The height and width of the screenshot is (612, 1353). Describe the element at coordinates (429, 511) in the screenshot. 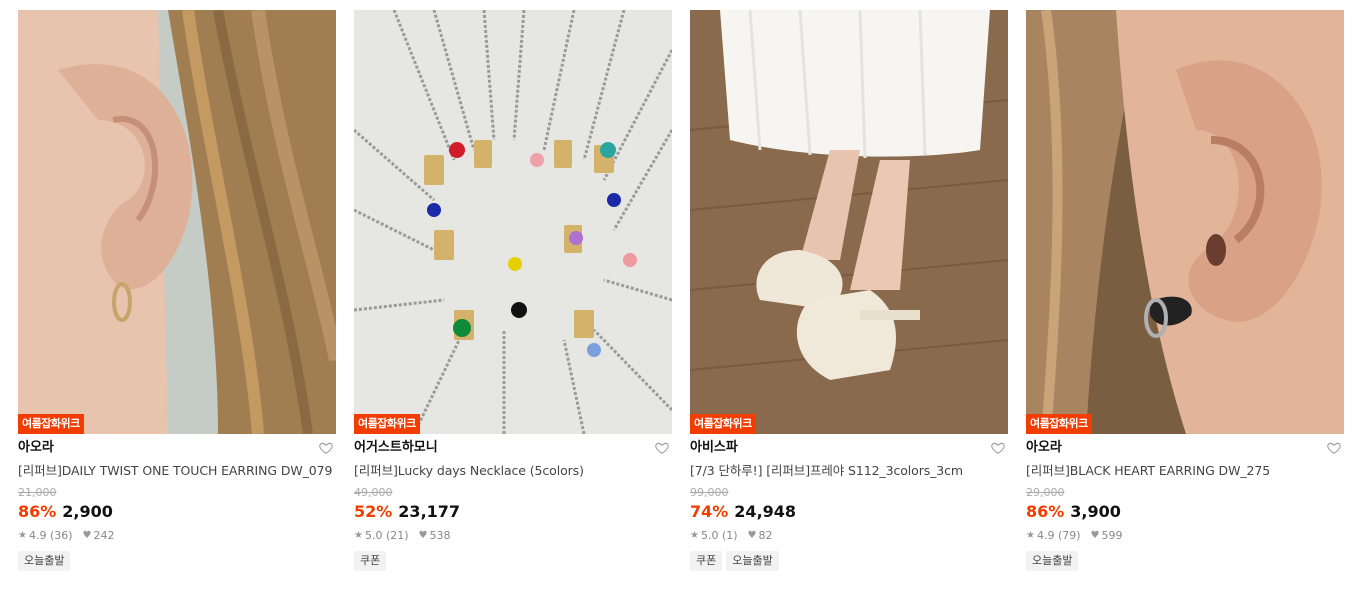

I see `sale-price: 23,177` at that location.